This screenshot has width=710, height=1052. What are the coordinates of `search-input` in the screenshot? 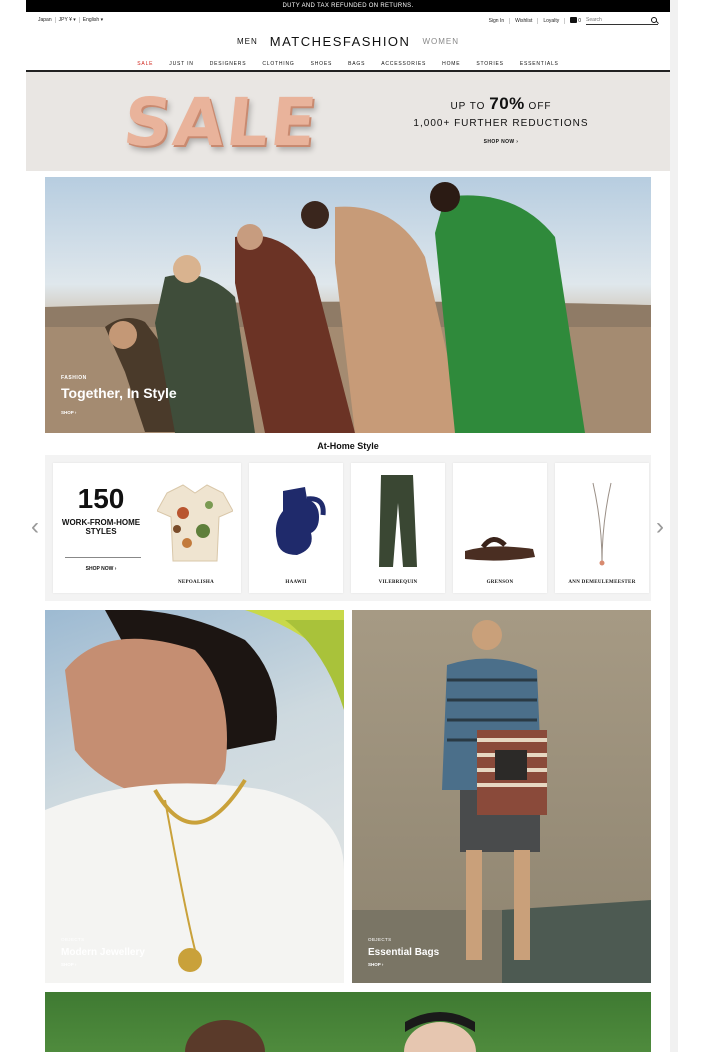 It's located at (616, 20).